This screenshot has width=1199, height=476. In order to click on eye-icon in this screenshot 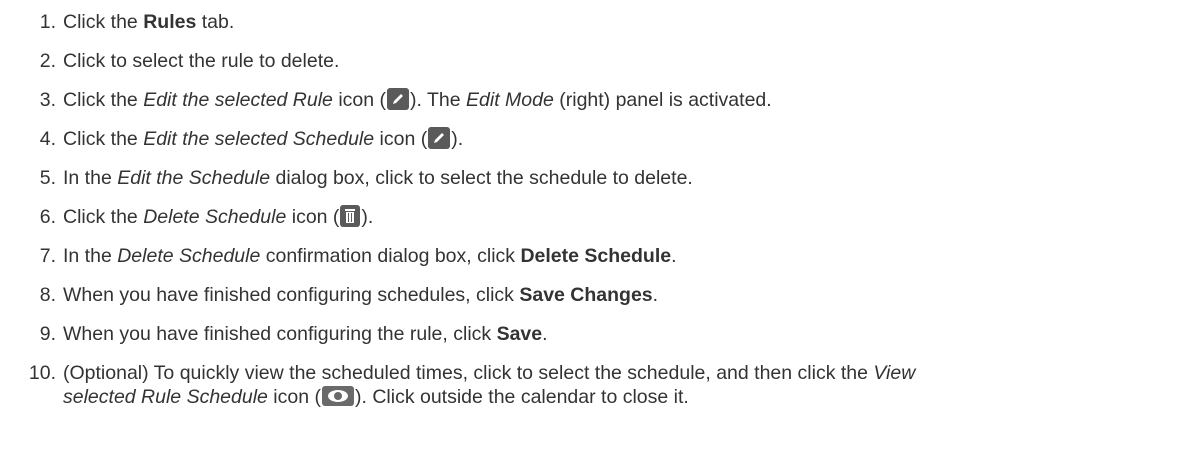, I will do `click(338, 395)`.